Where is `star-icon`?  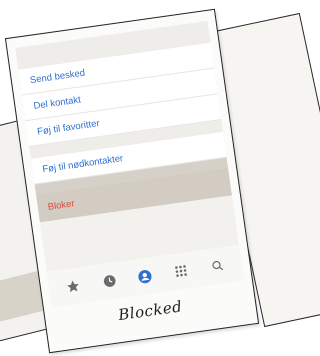 star-icon is located at coordinates (73, 286).